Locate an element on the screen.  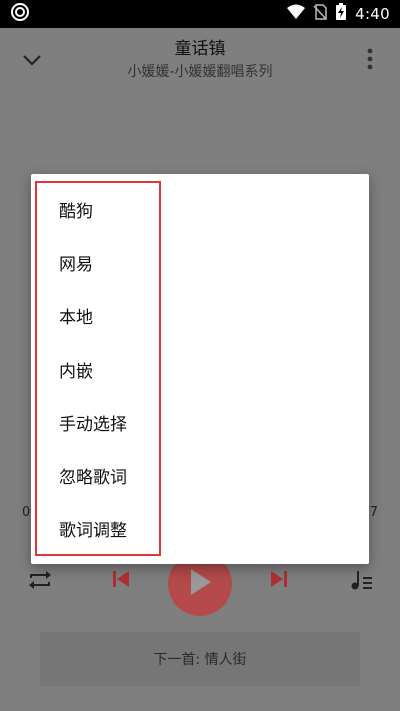
menu-item-ignore-lyrics: 忽略歌词 is located at coordinates (200, 475).